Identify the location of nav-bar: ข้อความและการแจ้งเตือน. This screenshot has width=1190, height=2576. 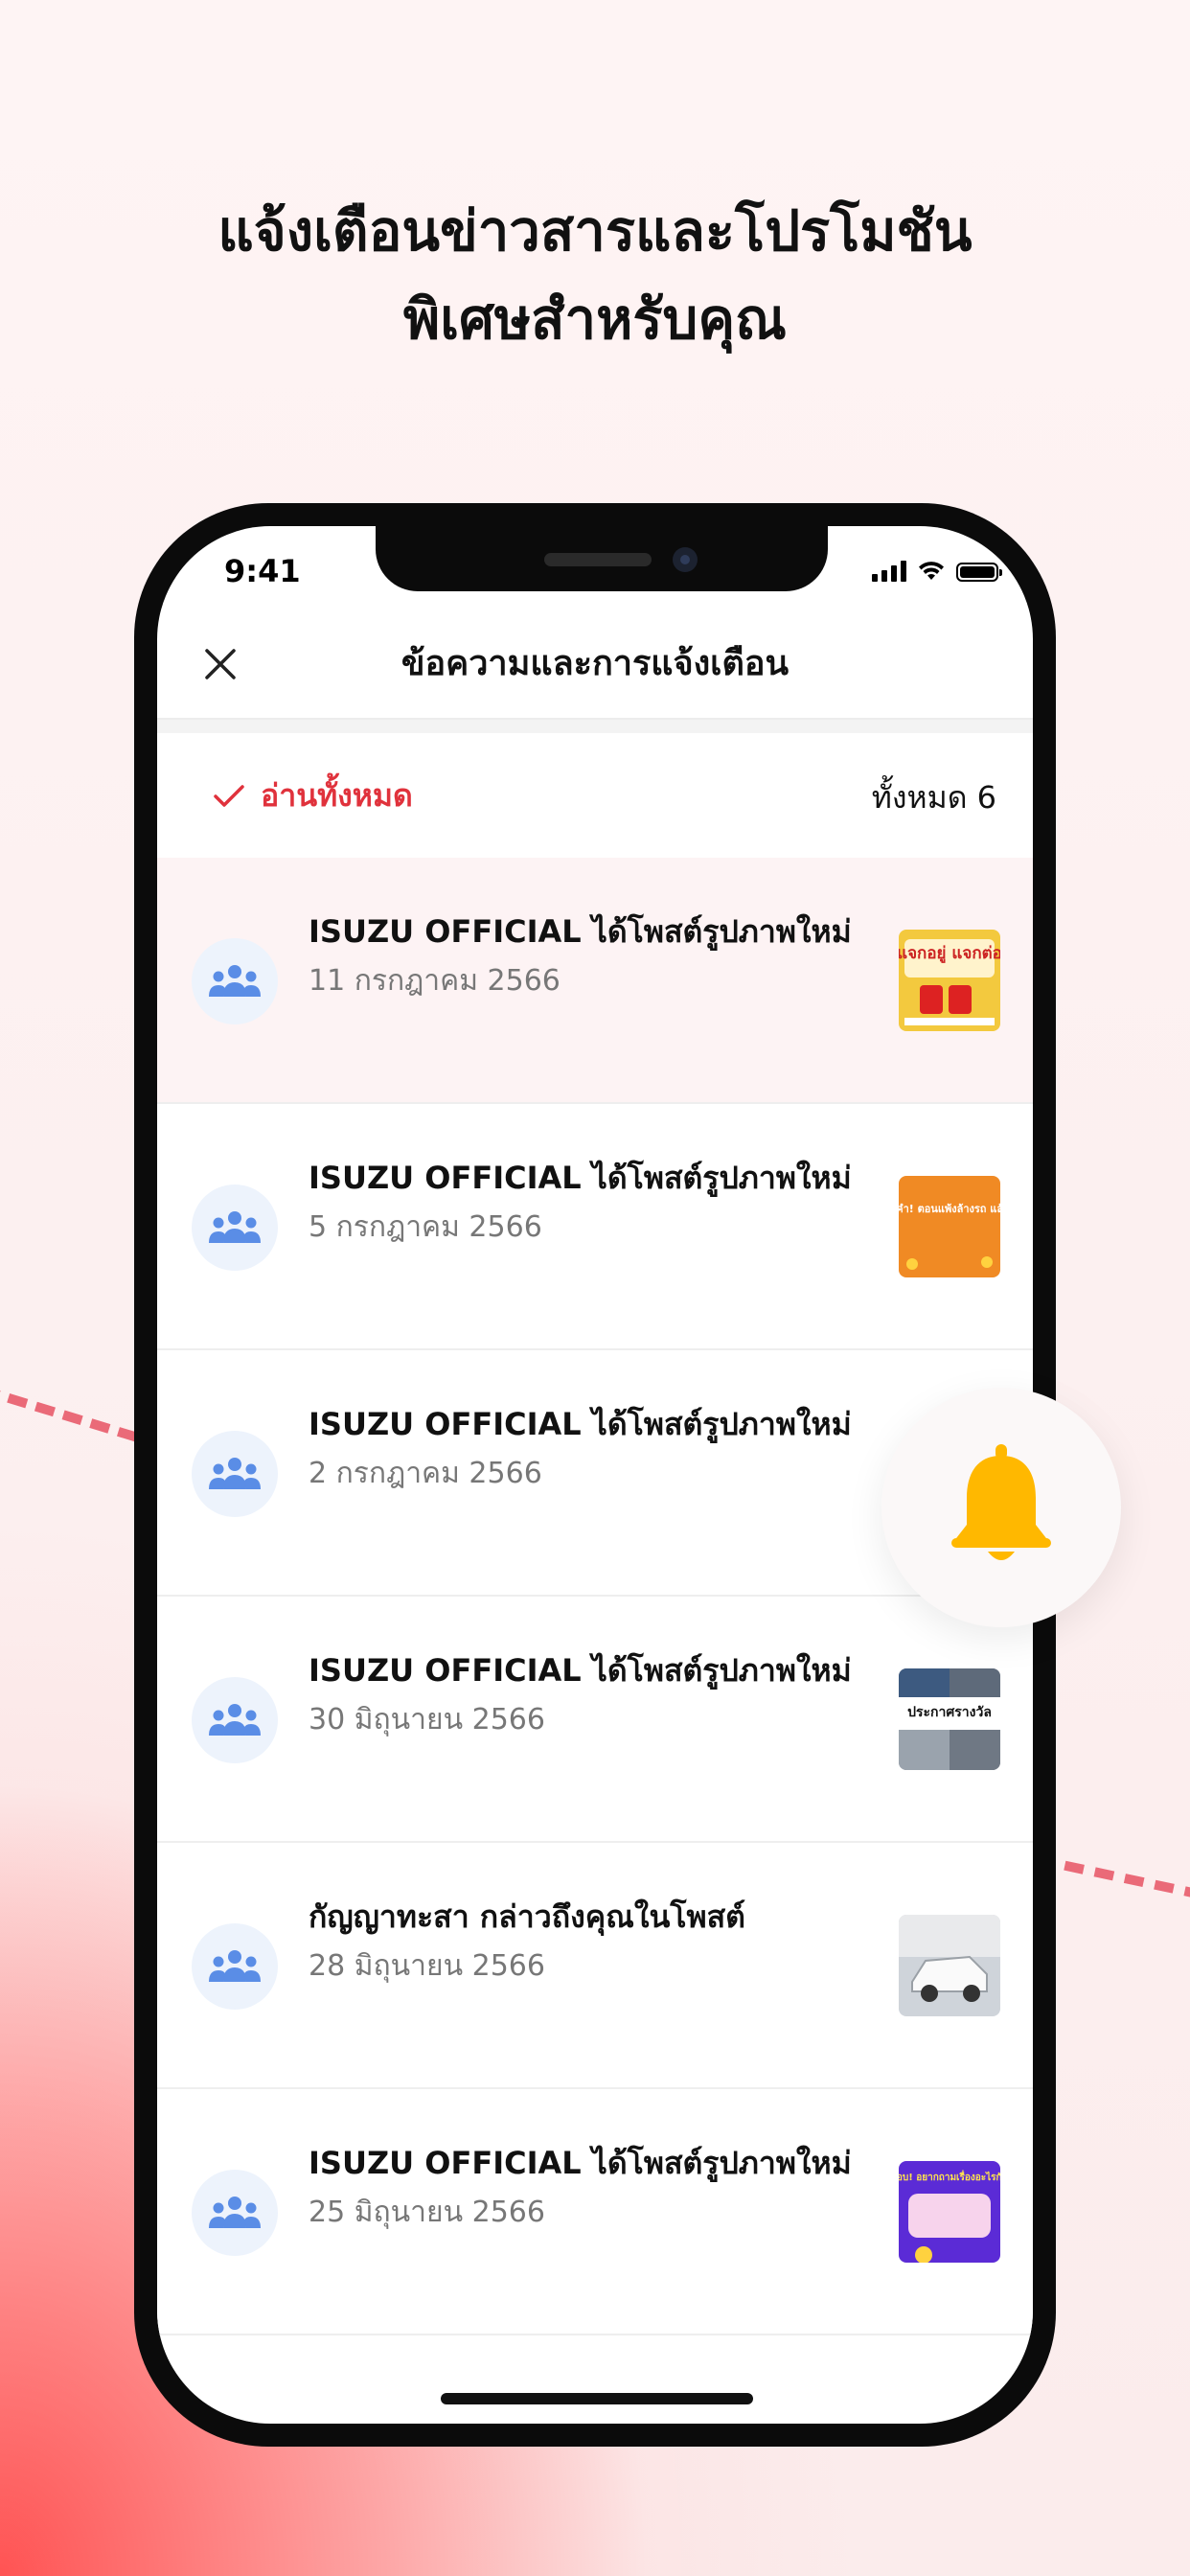
(595, 666).